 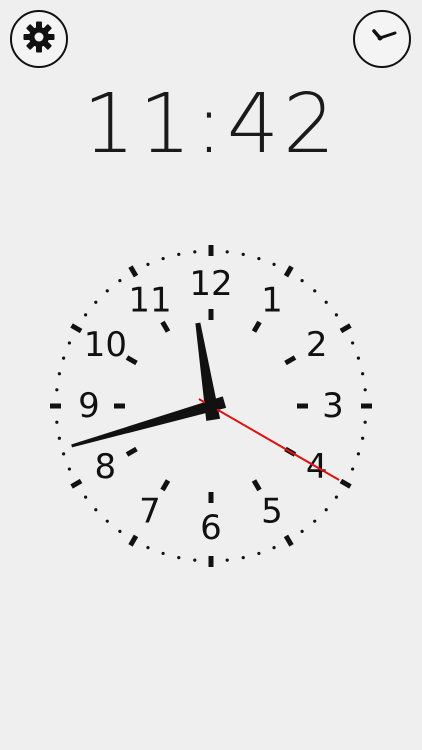 I want to click on numeral-3: 3, so click(x=333, y=406).